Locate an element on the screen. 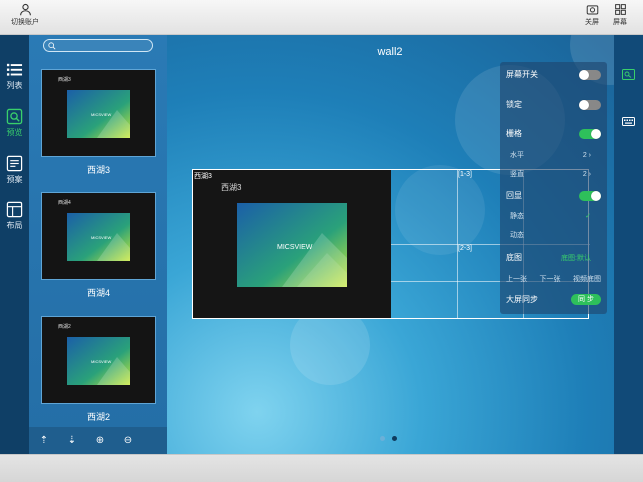 The height and width of the screenshot is (482, 643). screen-label: 屏幕 is located at coordinates (620, 22).